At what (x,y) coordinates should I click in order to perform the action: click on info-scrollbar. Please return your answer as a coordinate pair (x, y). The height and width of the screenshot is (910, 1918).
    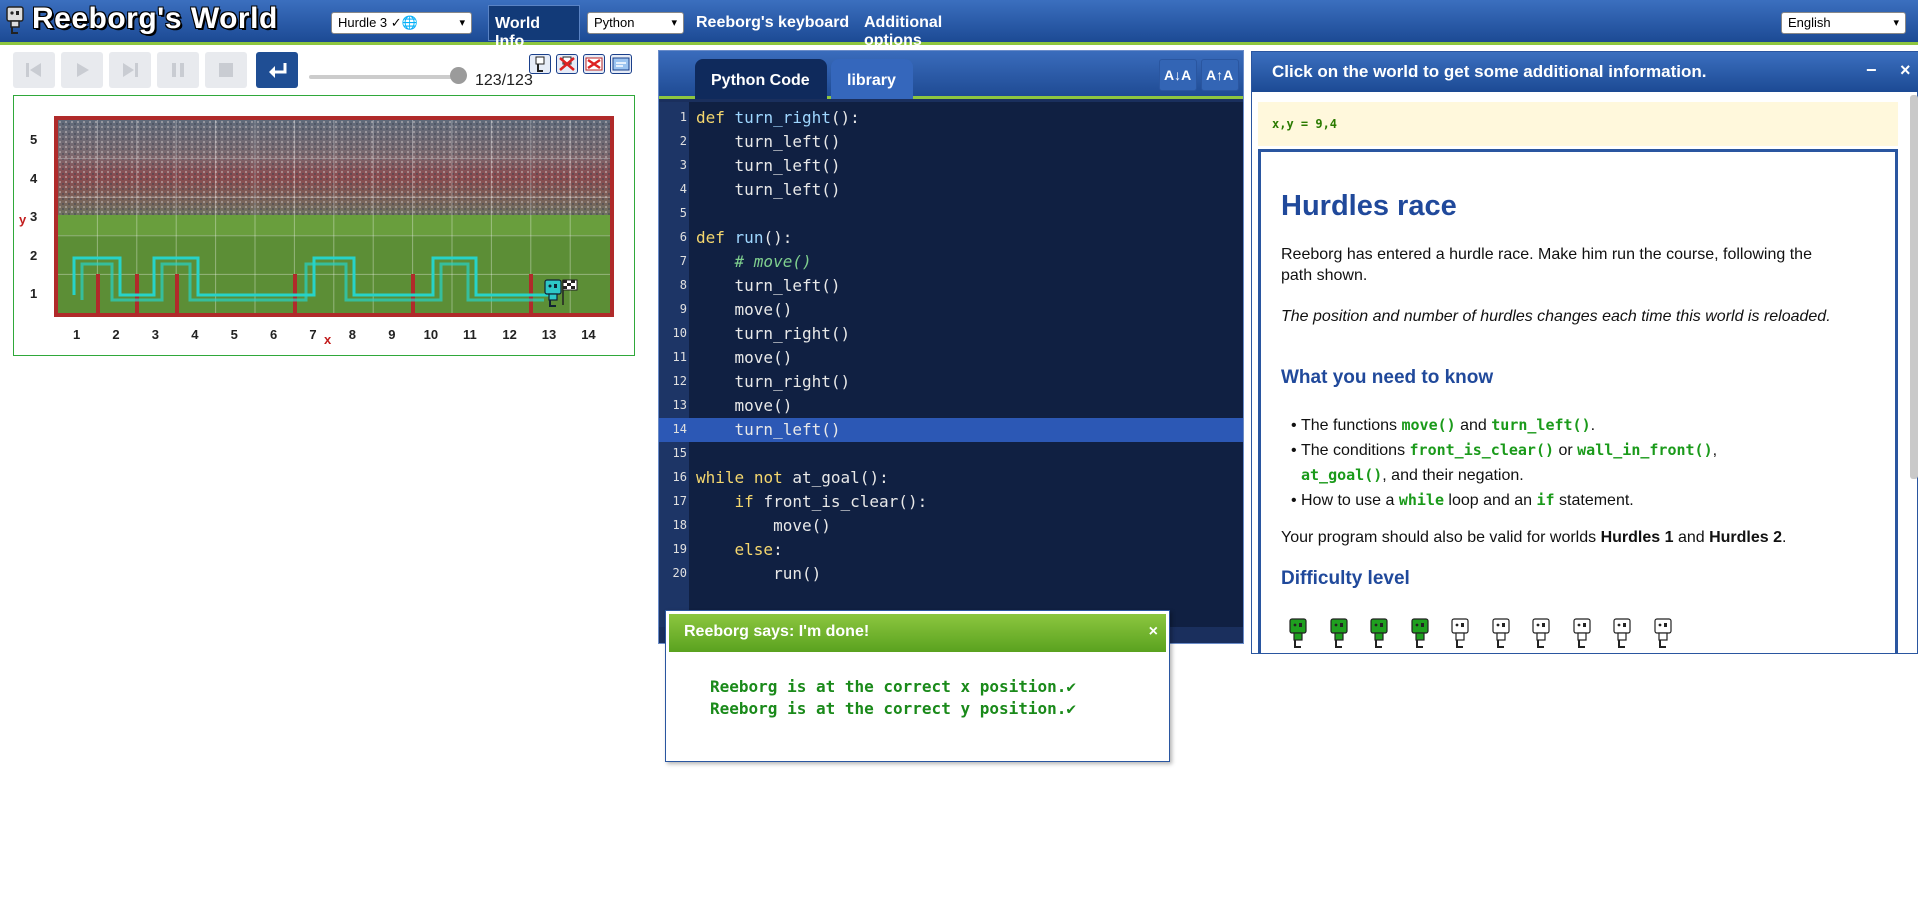
    Looking at the image, I should click on (1914, 287).